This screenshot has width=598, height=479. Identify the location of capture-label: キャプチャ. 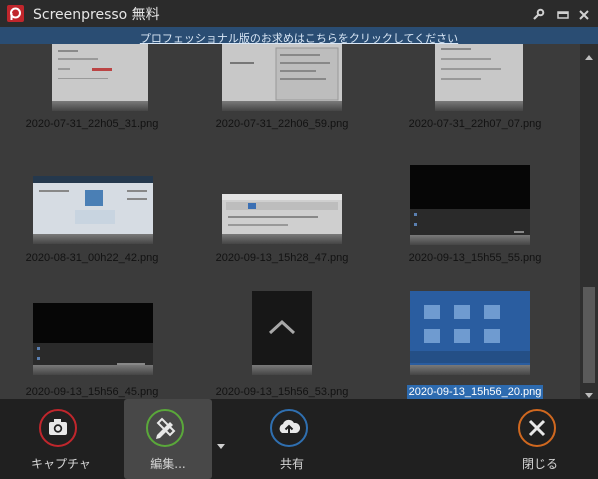
(61, 464).